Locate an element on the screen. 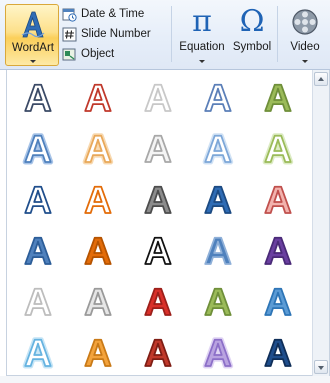  wordart-style-4-3-icon: A is located at coordinates (157, 251).